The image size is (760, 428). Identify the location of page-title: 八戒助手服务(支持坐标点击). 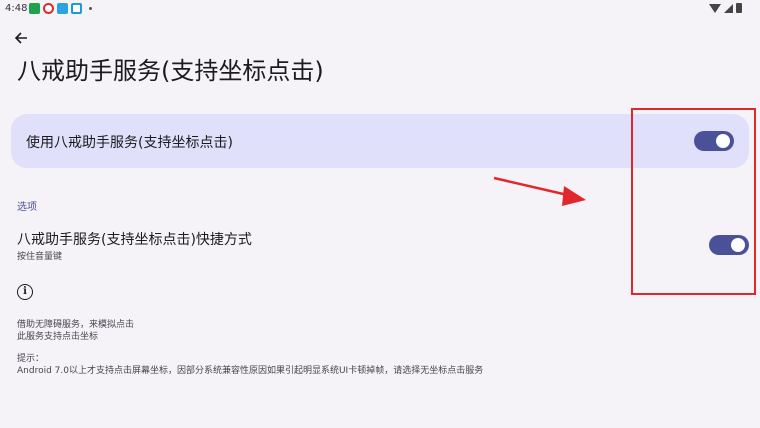
(170, 71).